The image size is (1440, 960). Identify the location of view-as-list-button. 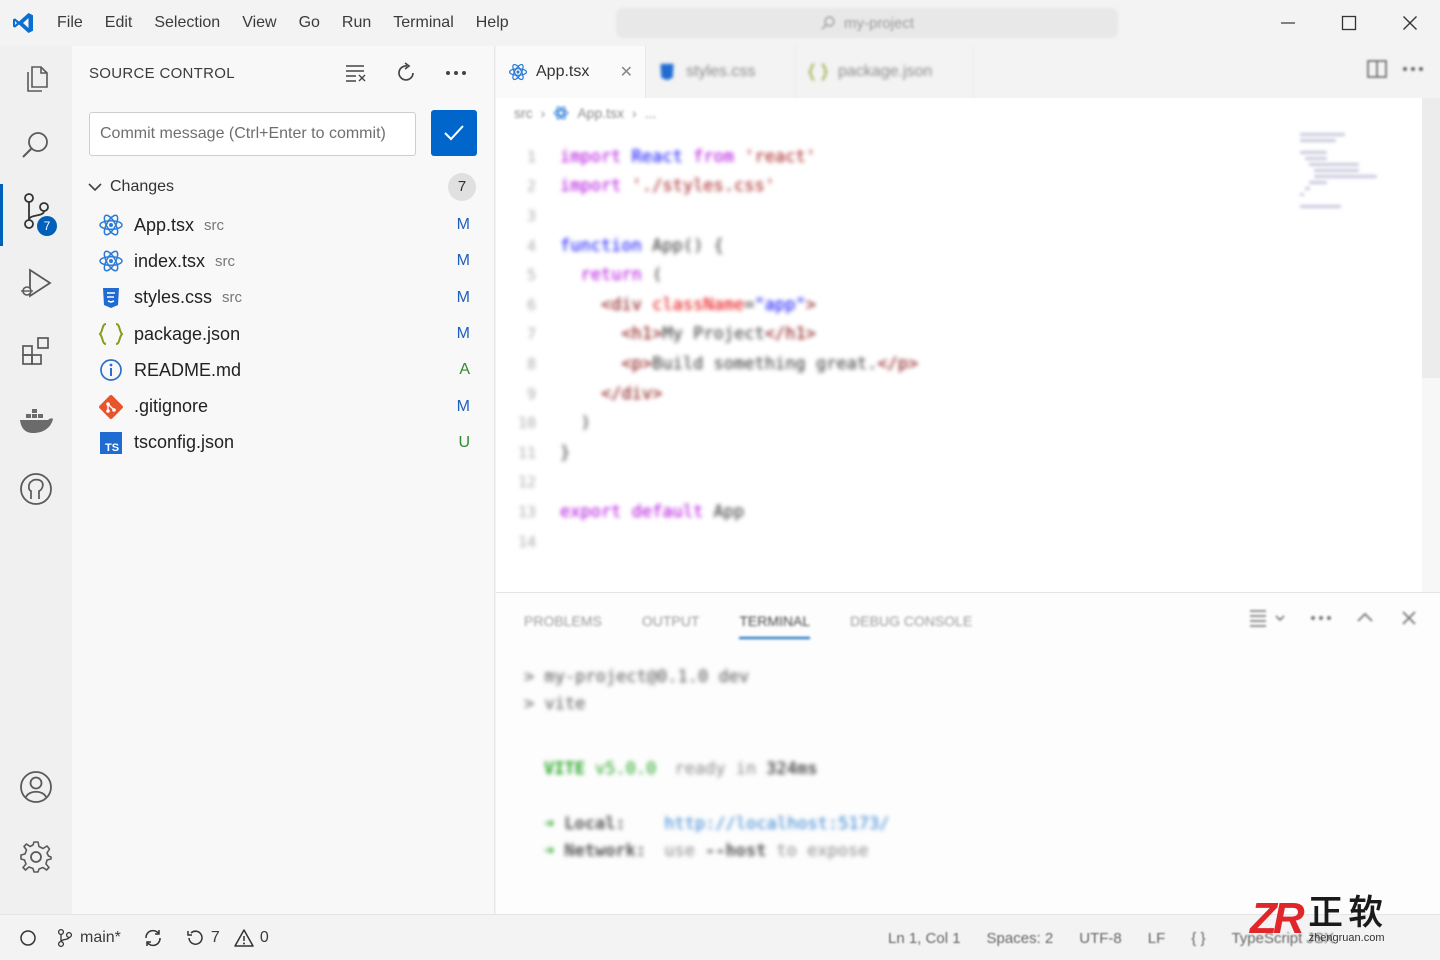
(356, 73).